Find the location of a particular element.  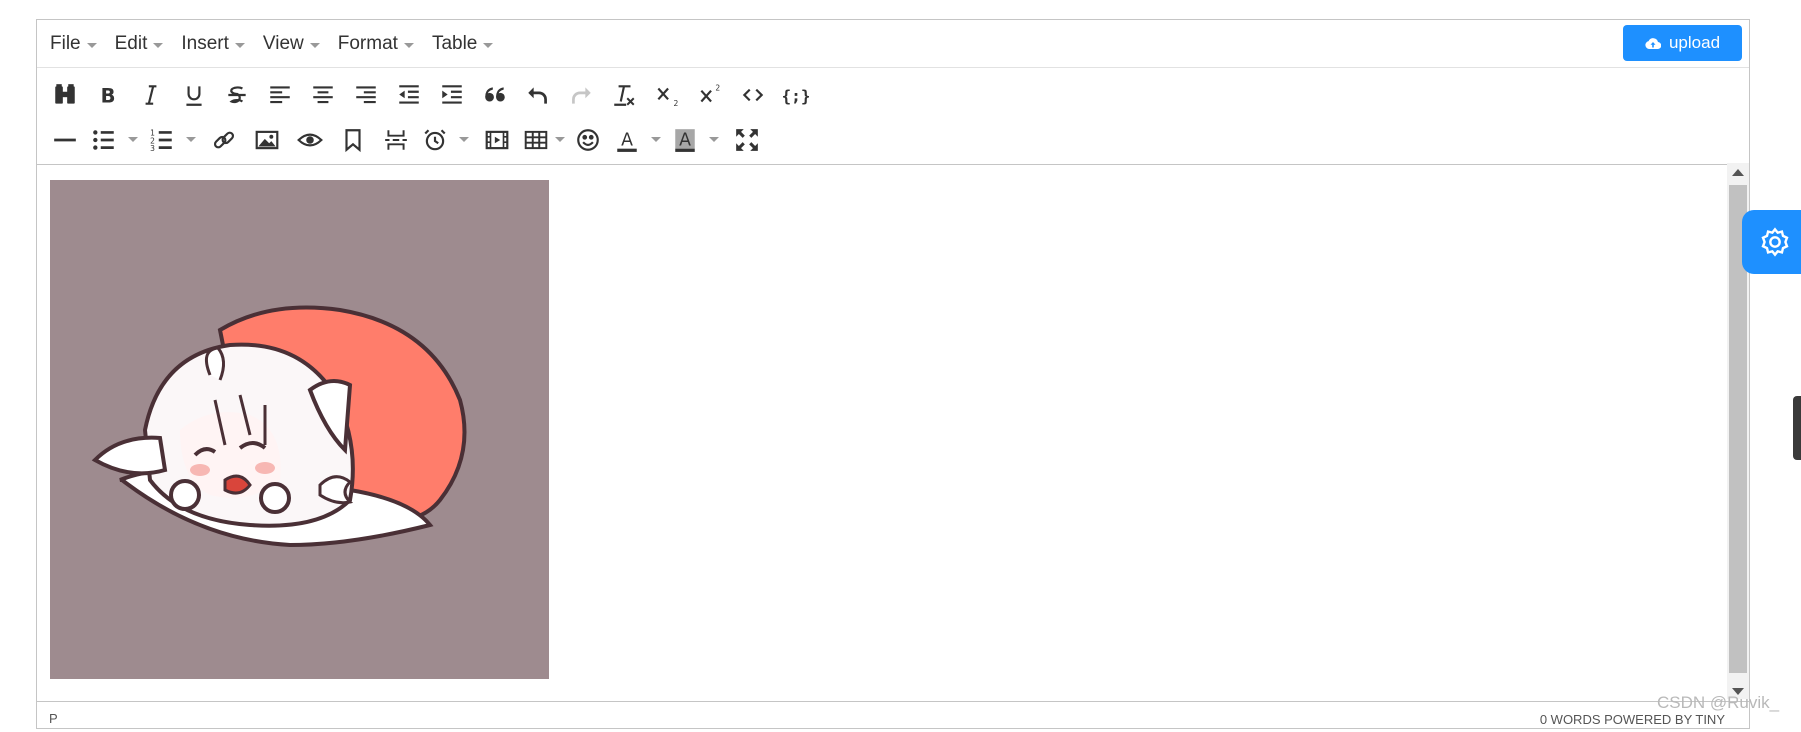

redo-icon is located at coordinates (581, 95).